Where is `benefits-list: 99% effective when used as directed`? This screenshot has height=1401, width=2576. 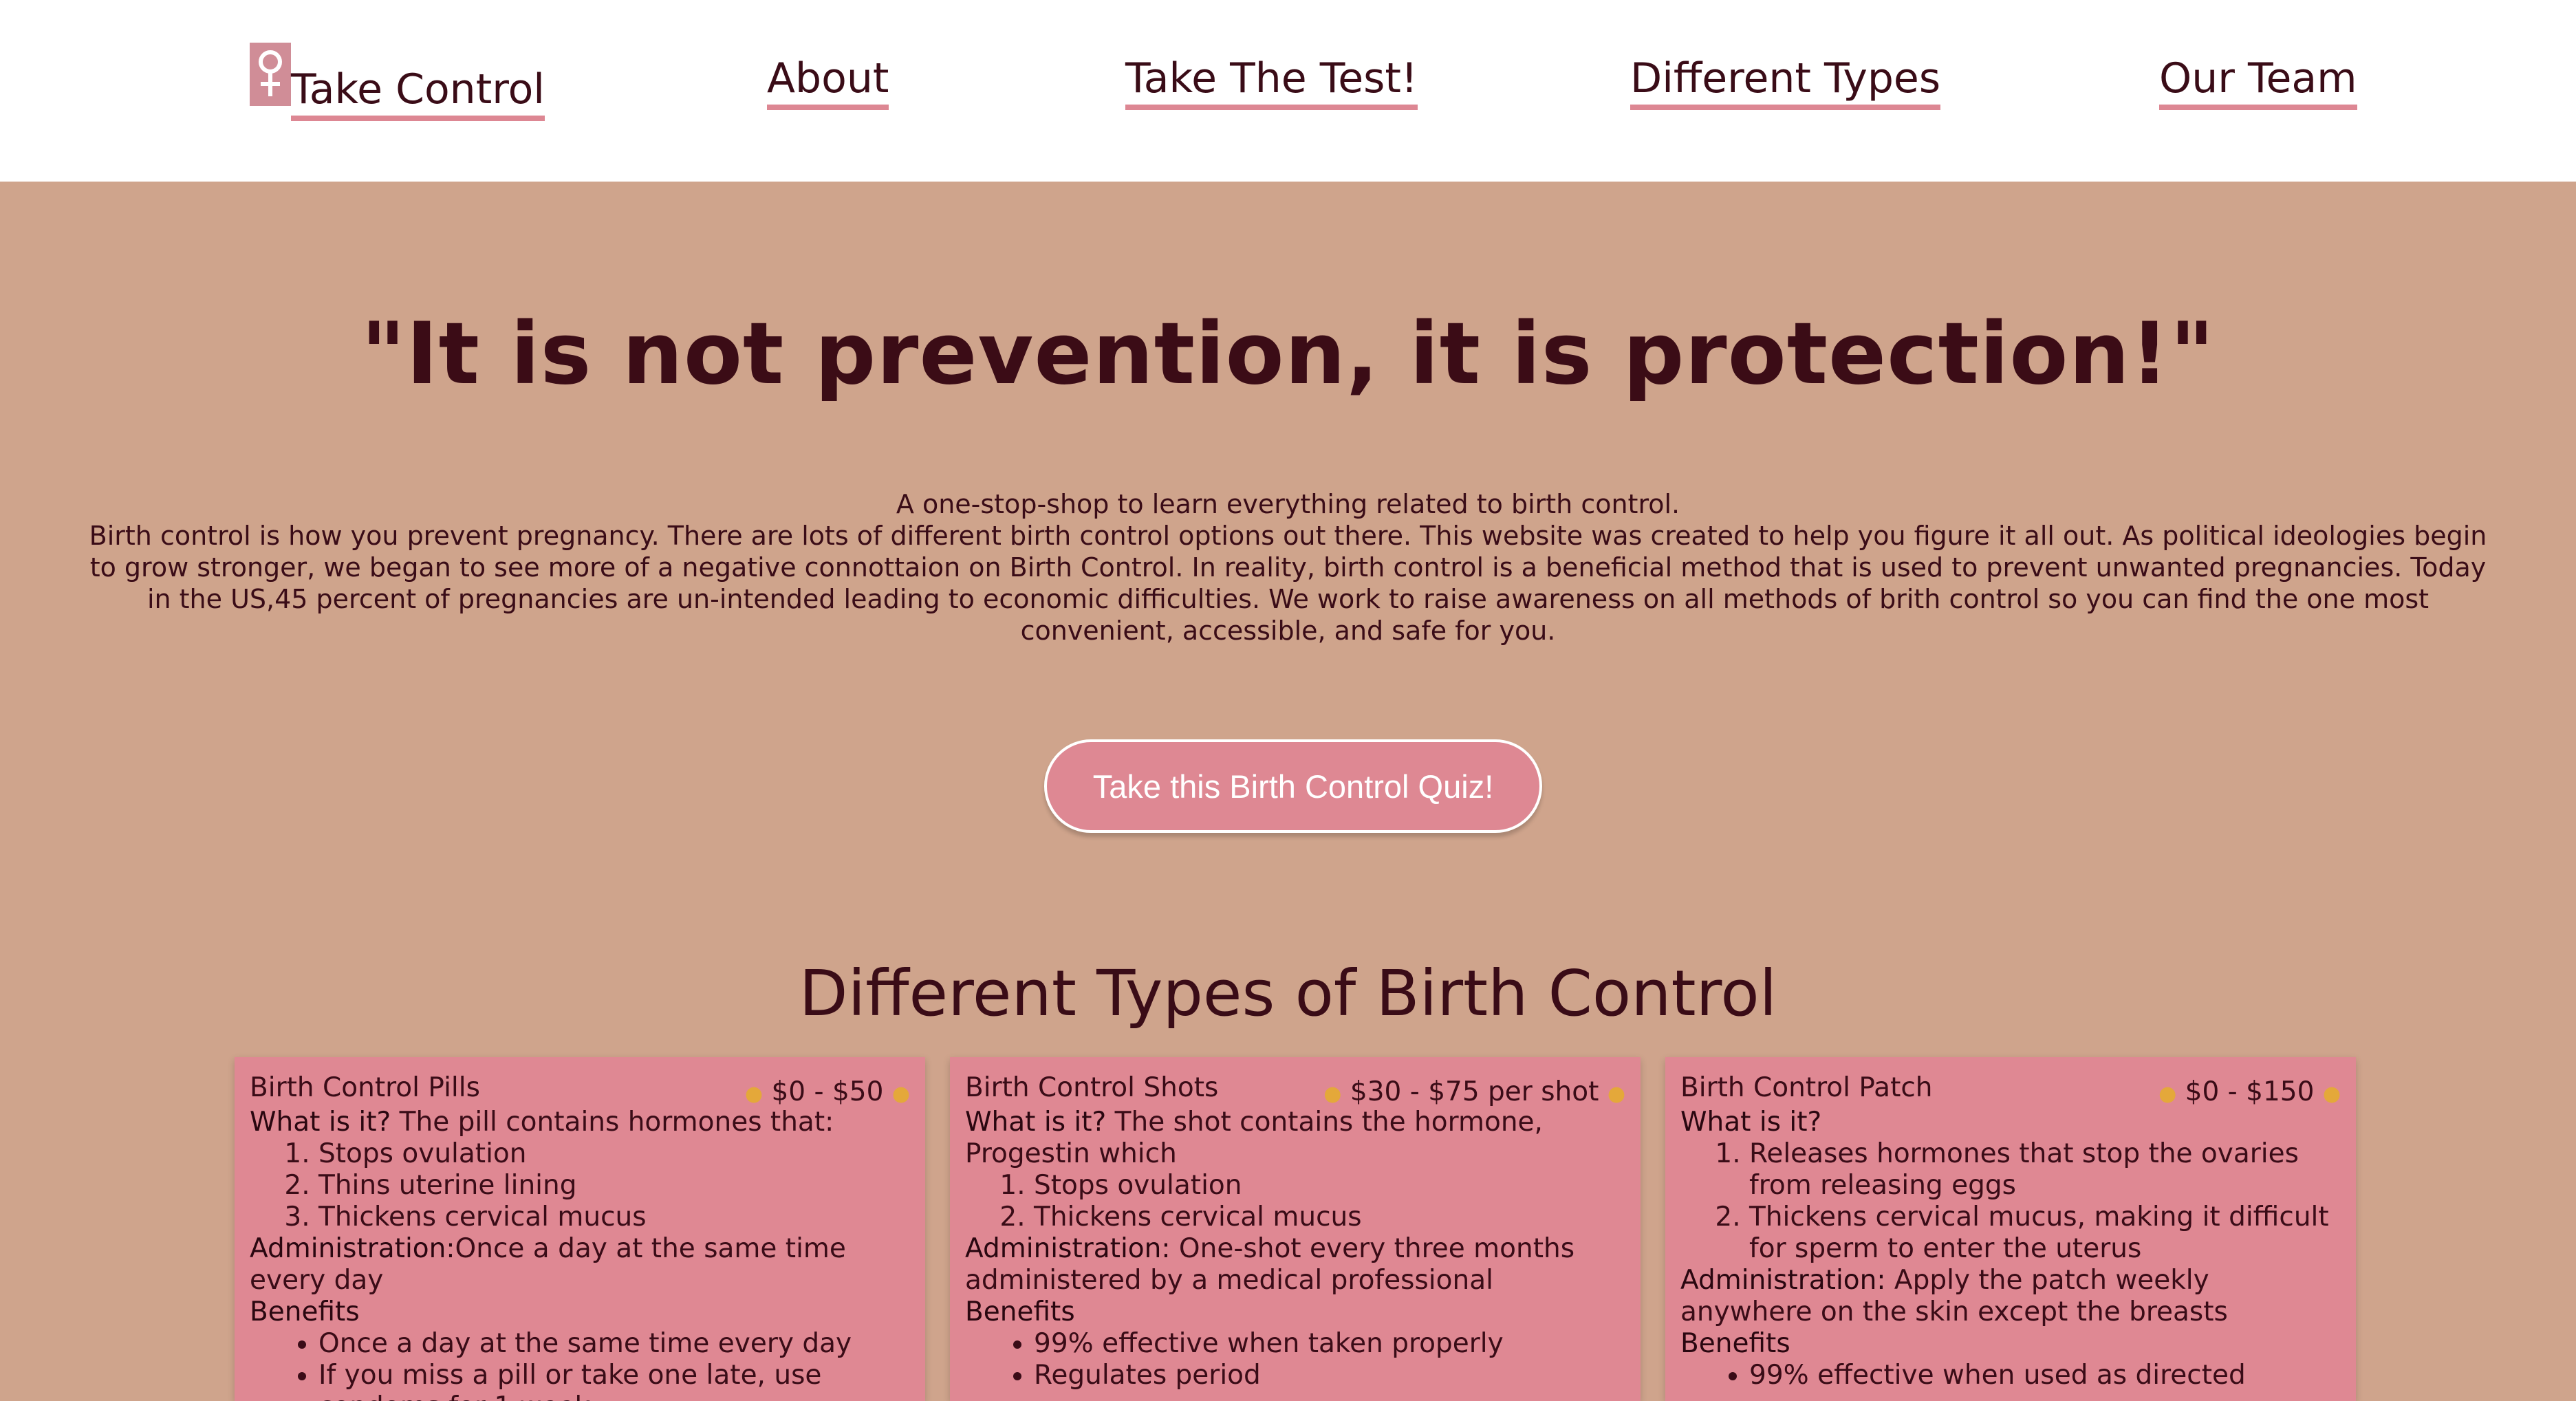
benefits-list: 99% effective when used as directed is located at coordinates (2010, 1376).